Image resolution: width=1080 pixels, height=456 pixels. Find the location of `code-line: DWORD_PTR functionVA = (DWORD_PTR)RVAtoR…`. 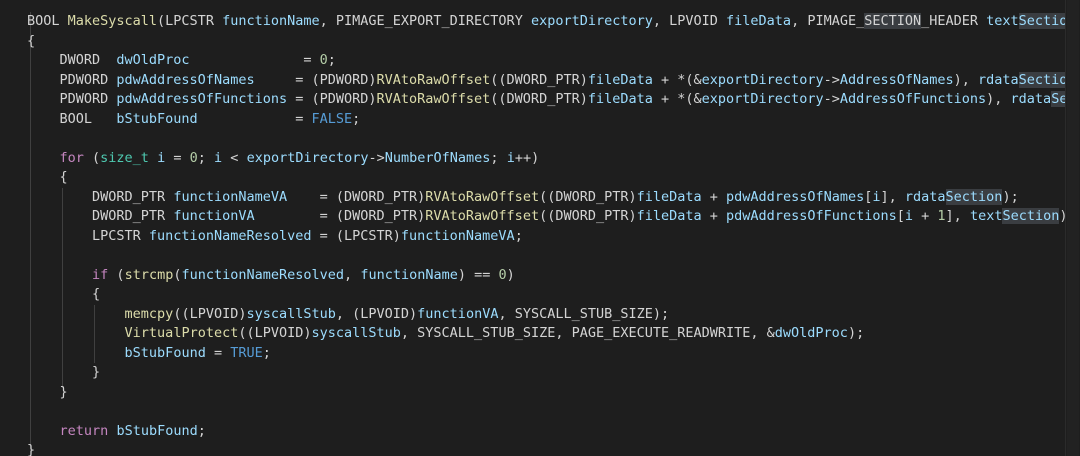

code-line: DWORD_PTR functionVA = (DWORD_PTR)RVAtoR… is located at coordinates (540, 217).